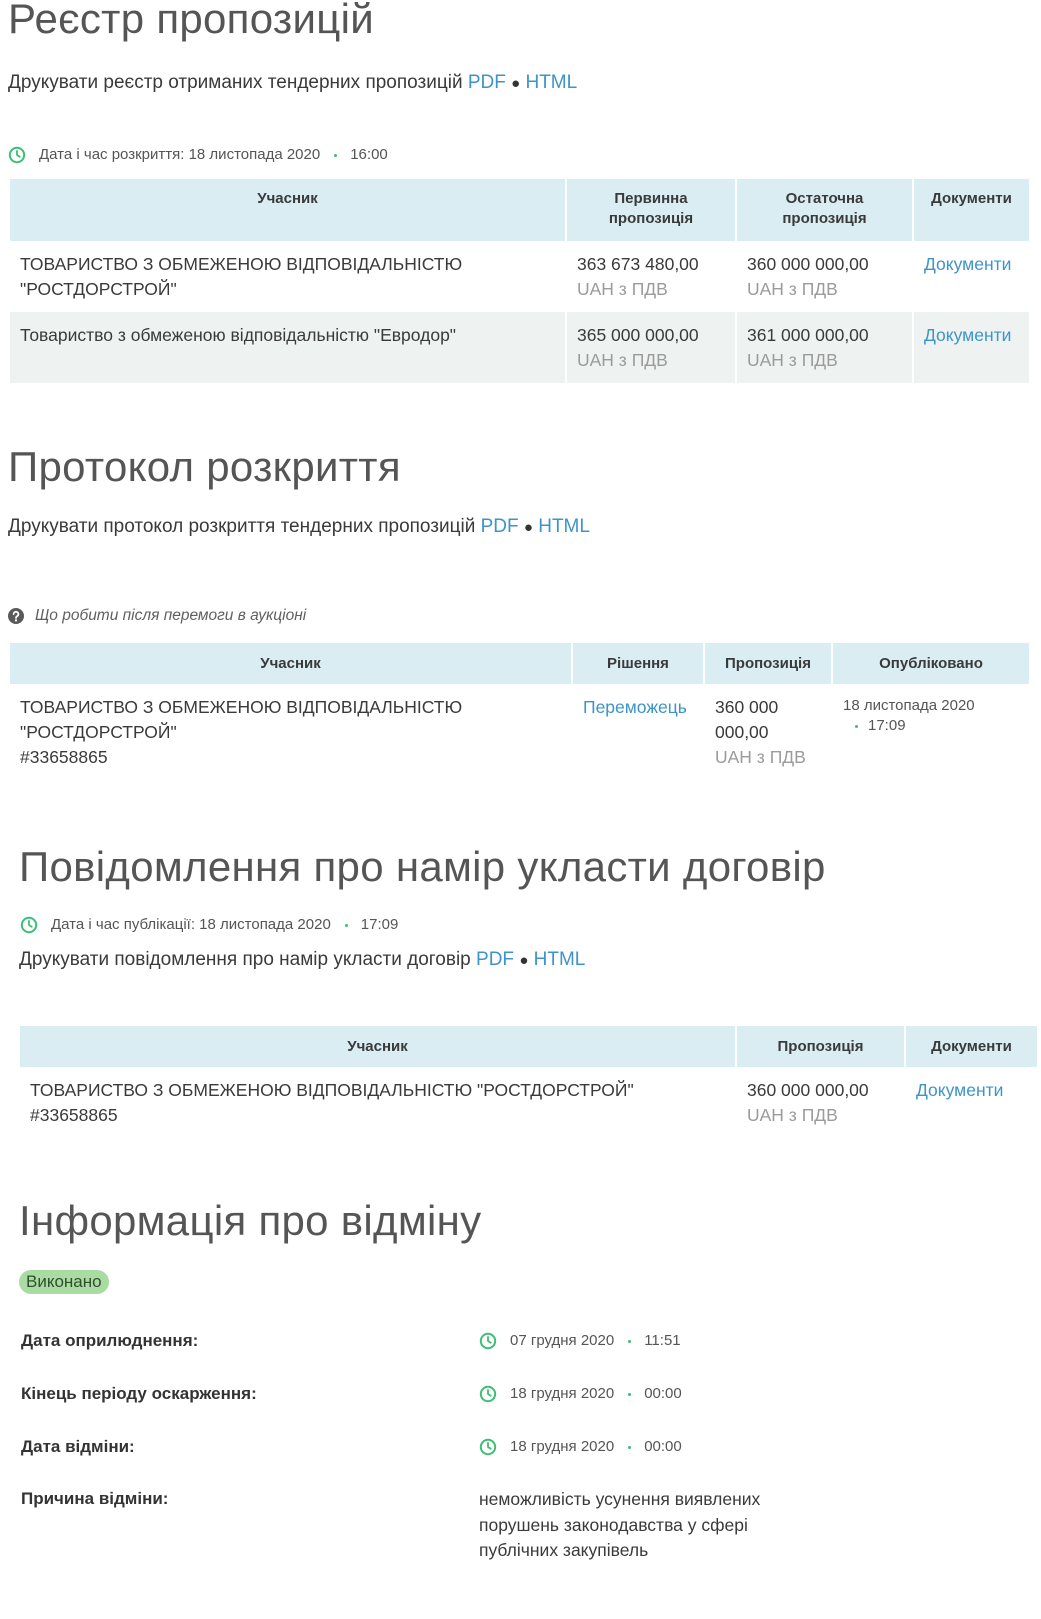 Image resolution: width=1041 pixels, height=1619 pixels. I want to click on intent-html-link: HTML, so click(560, 959).